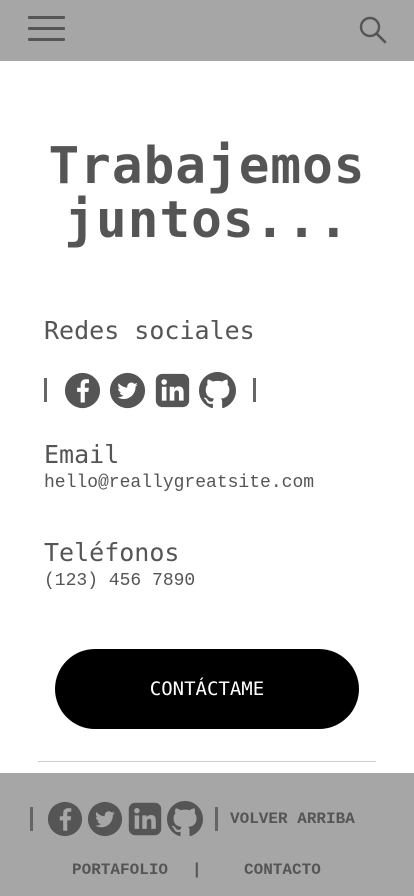 The height and width of the screenshot is (896, 414). What do you see at coordinates (179, 483) in the screenshot?
I see `email-value: hello@reallygreatsite.com` at bounding box center [179, 483].